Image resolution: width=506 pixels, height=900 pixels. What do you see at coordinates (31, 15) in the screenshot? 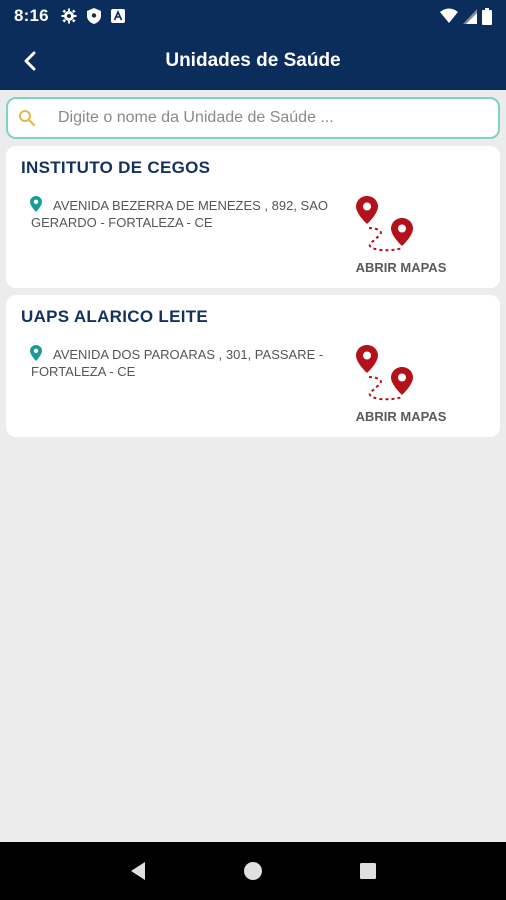
I see `status-time: 8:16` at bounding box center [31, 15].